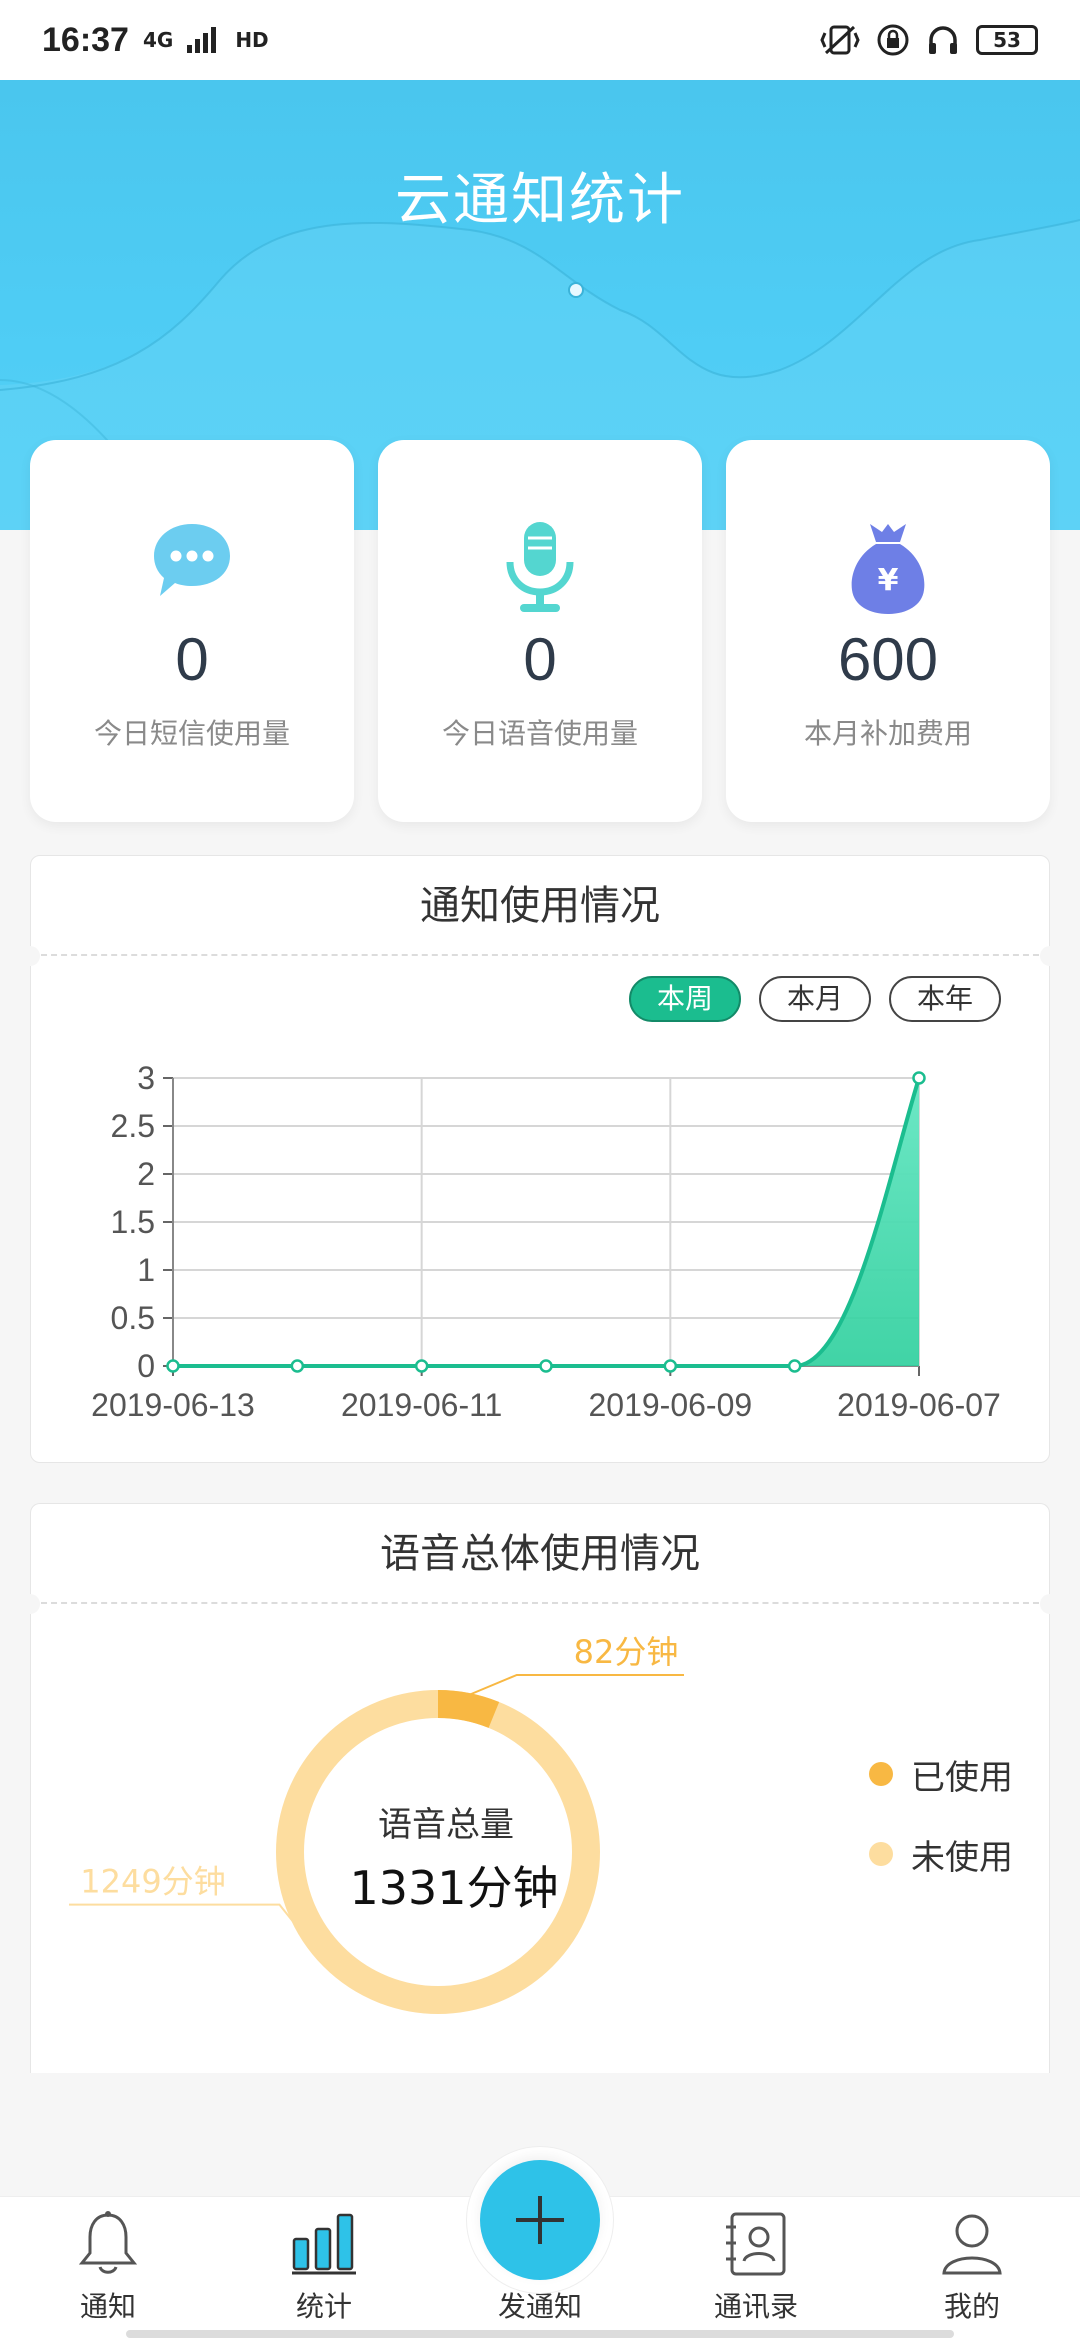 Image resolution: width=1080 pixels, height=2340 pixels. I want to click on stat-card-fee: ¥ 600 本月补加费用, so click(888, 631).